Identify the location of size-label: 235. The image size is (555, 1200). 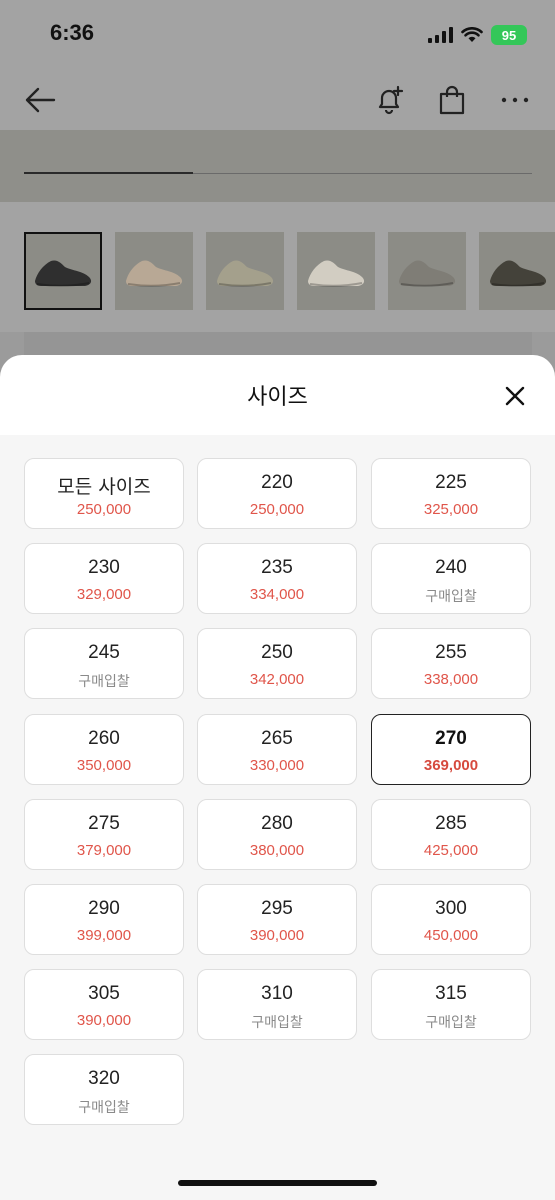
(277, 568).